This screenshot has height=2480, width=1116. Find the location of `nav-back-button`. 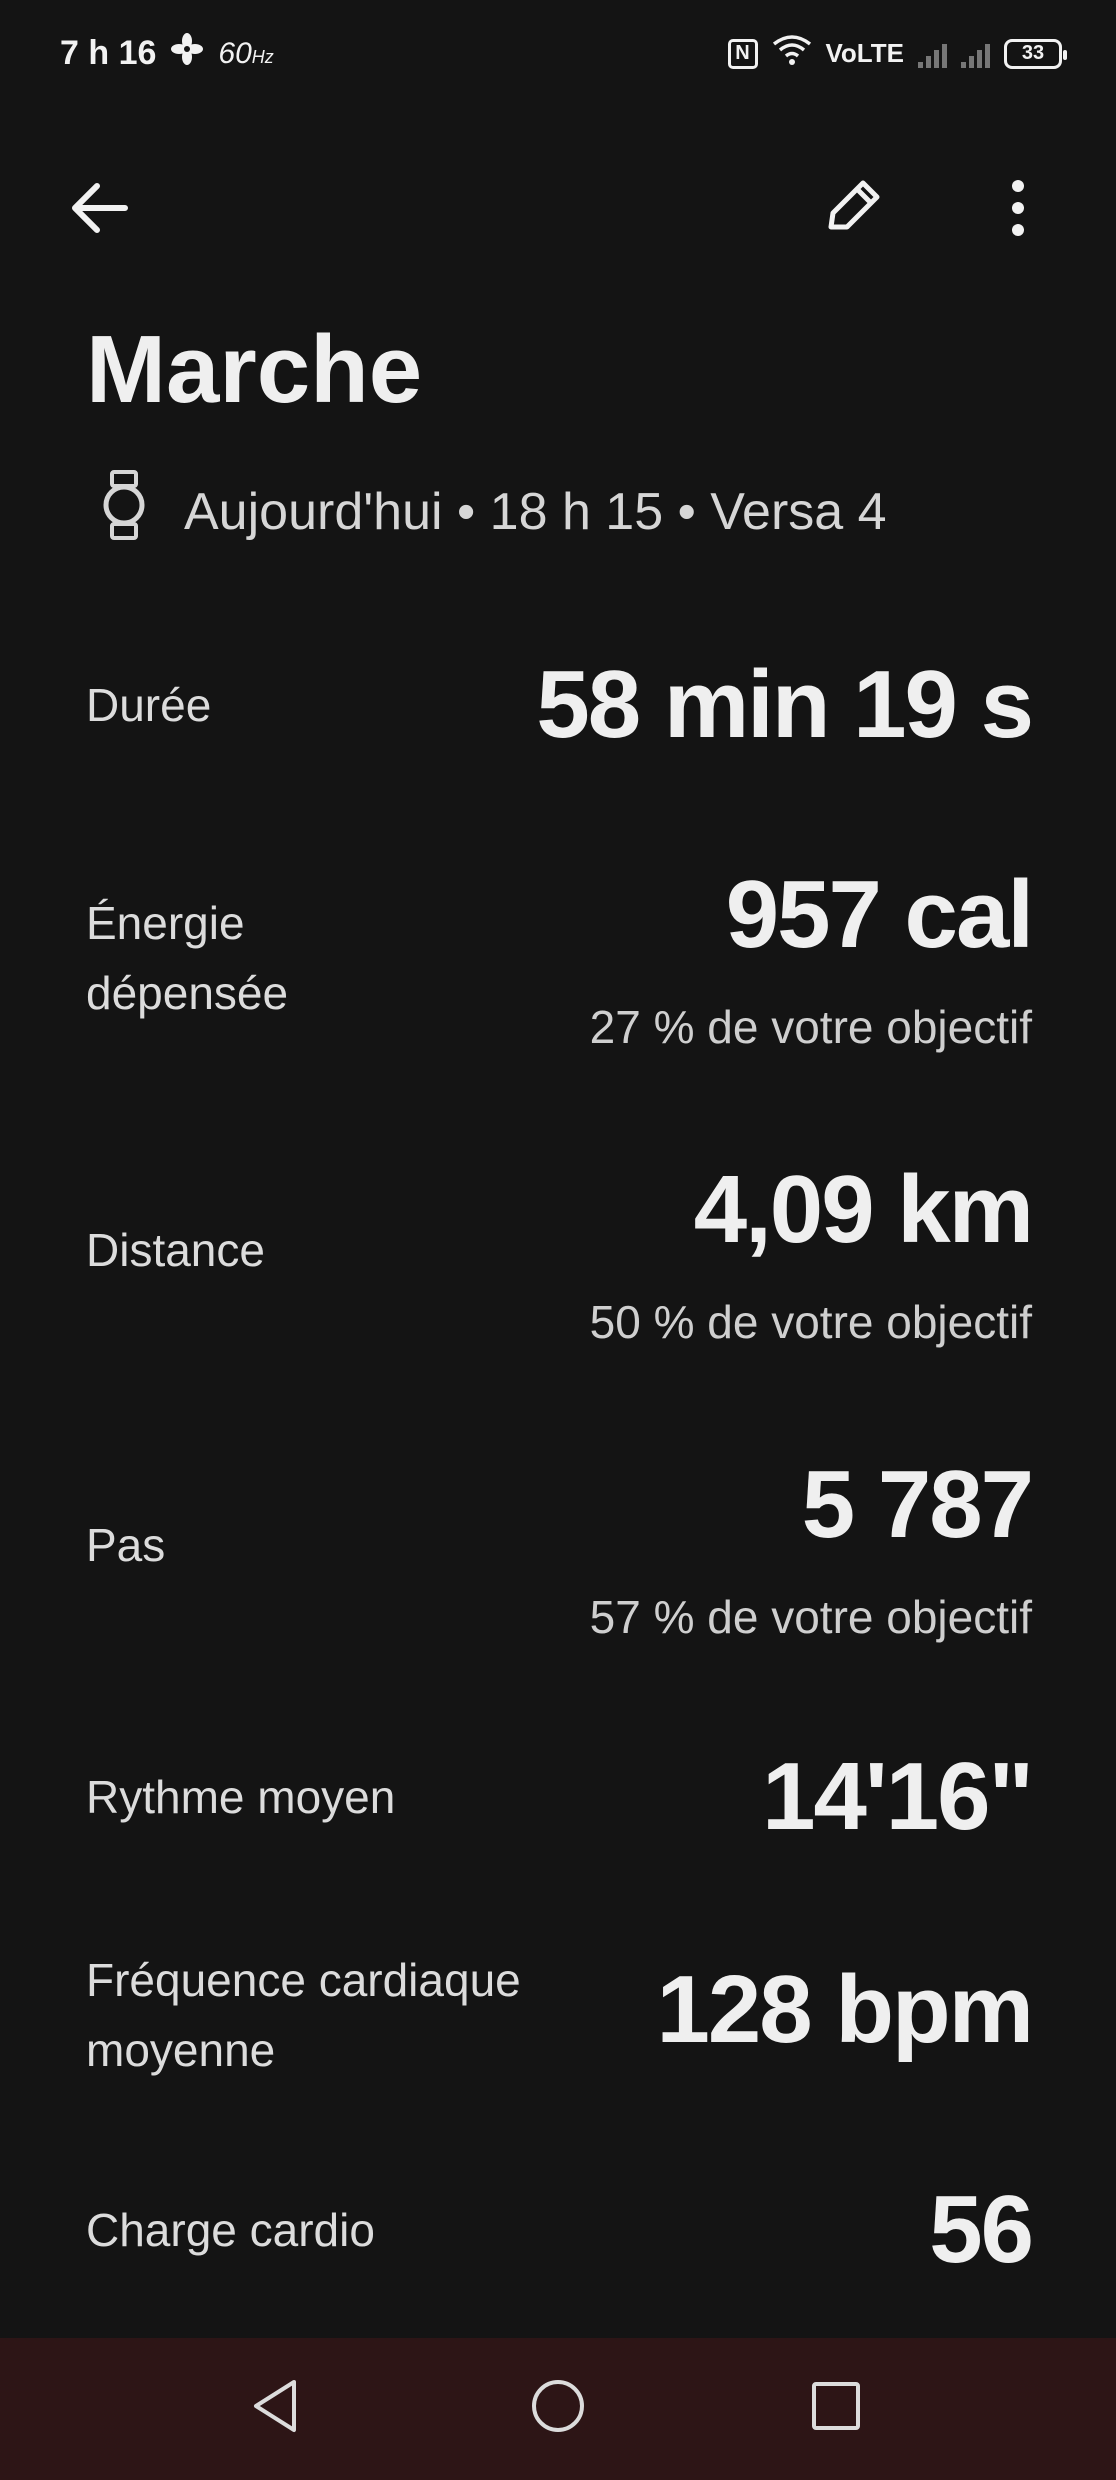

nav-back-button is located at coordinates (276, 2408).